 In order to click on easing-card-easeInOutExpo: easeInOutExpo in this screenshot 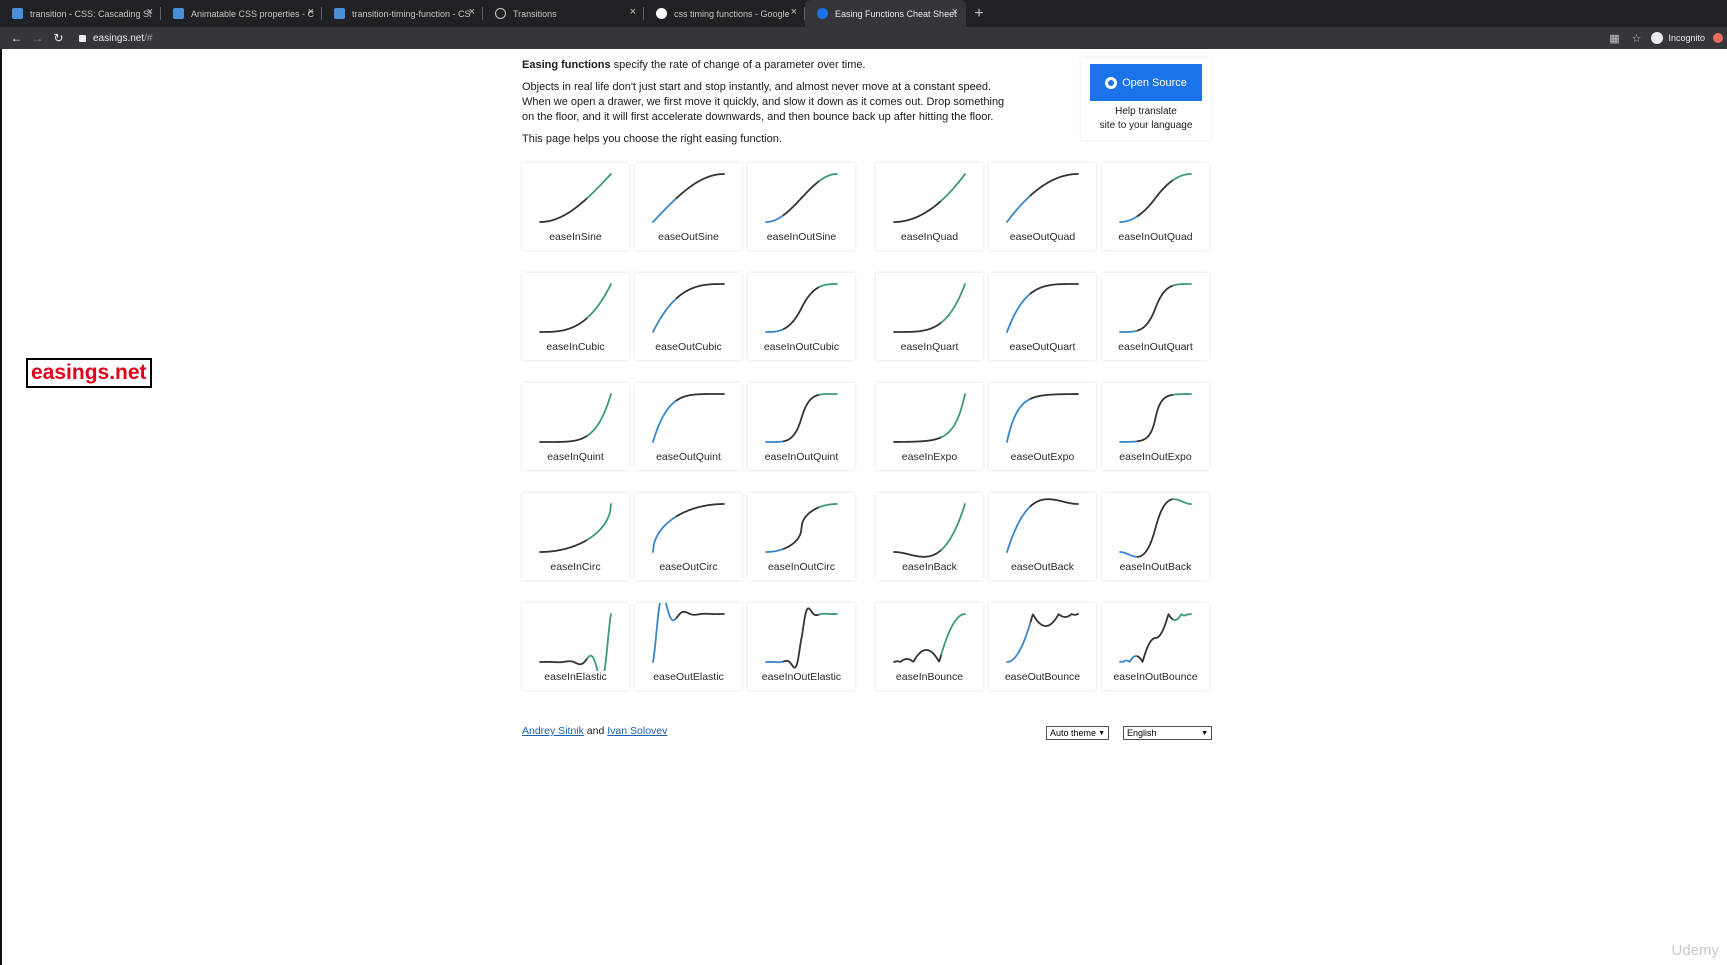, I will do `click(1155, 426)`.